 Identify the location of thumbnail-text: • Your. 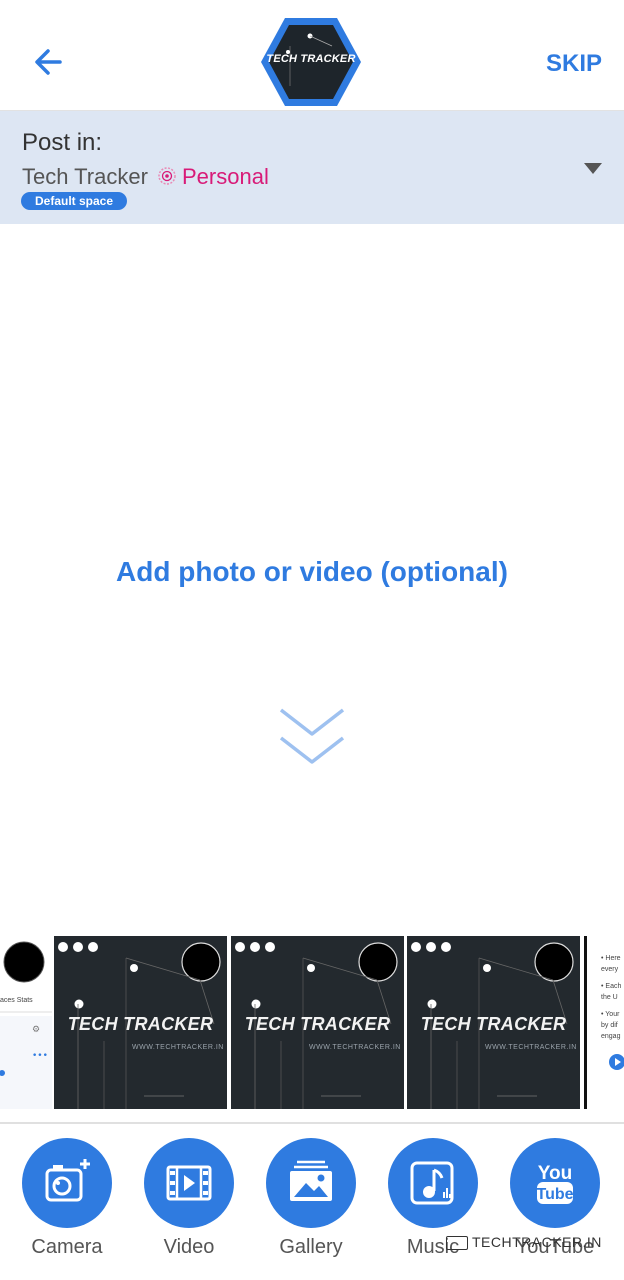
(610, 1014).